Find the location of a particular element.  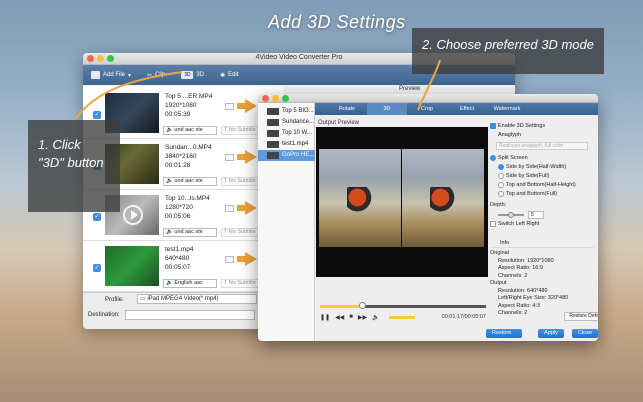

split-screen-label: Split Screen is located at coordinates (513, 158).